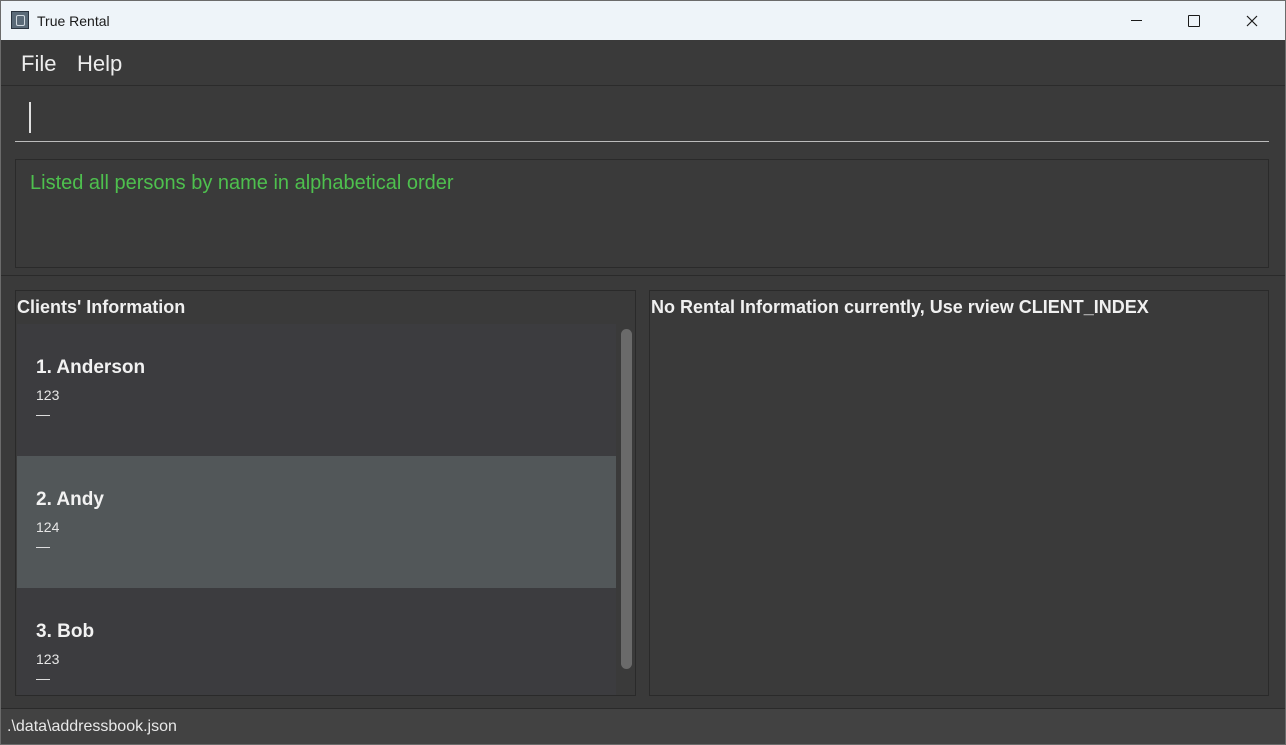 The width and height of the screenshot is (1286, 745). What do you see at coordinates (30, 117) in the screenshot?
I see `text-caret` at bounding box center [30, 117].